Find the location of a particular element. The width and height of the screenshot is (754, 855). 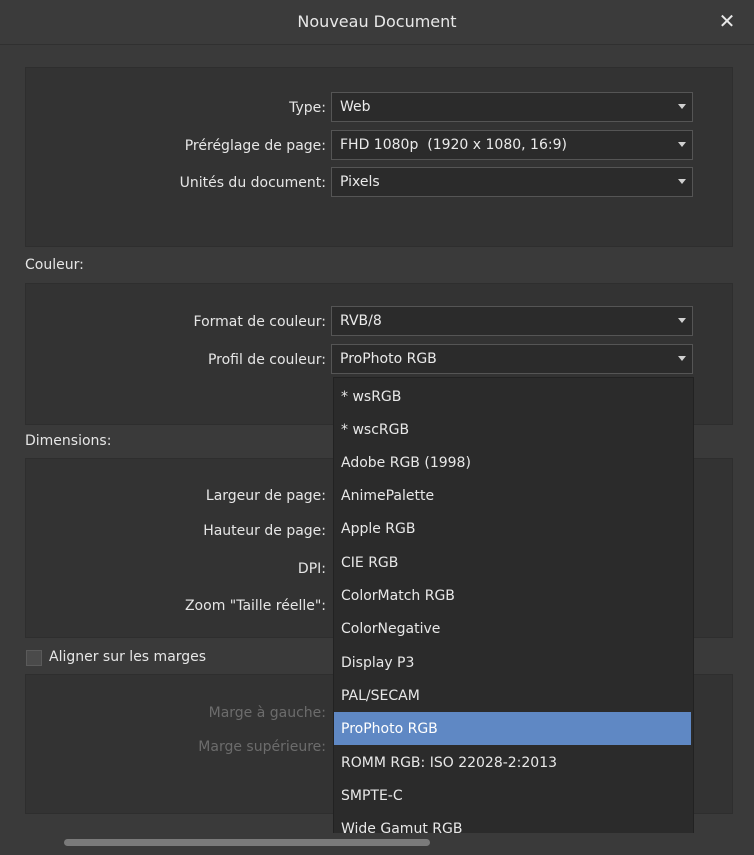

type-select: Web is located at coordinates (512, 107).